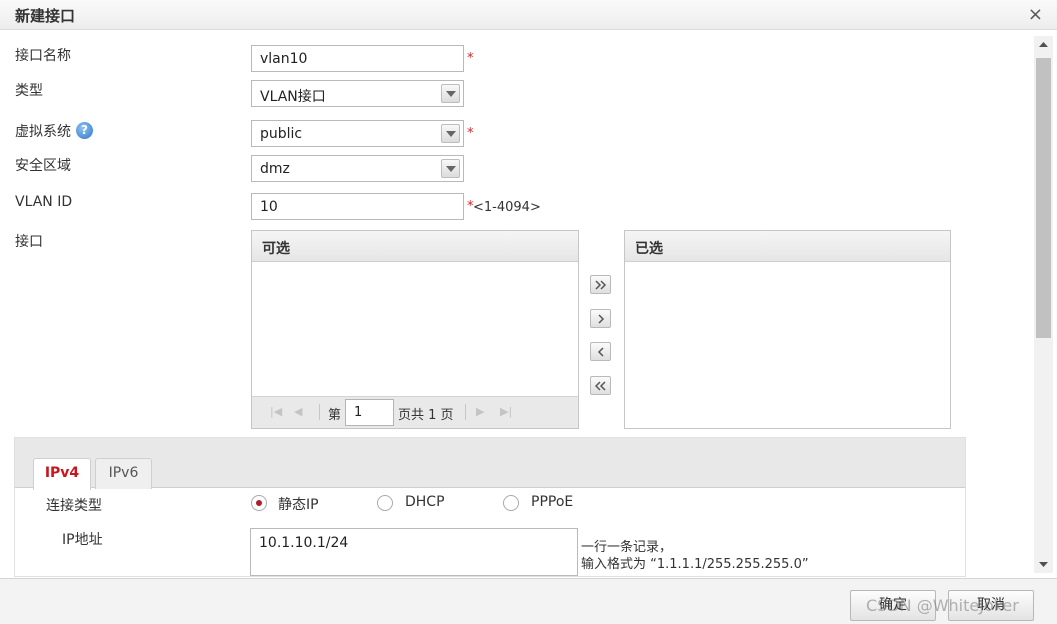 This screenshot has height=624, width=1057. I want to click on move-all-left-button, so click(600, 385).